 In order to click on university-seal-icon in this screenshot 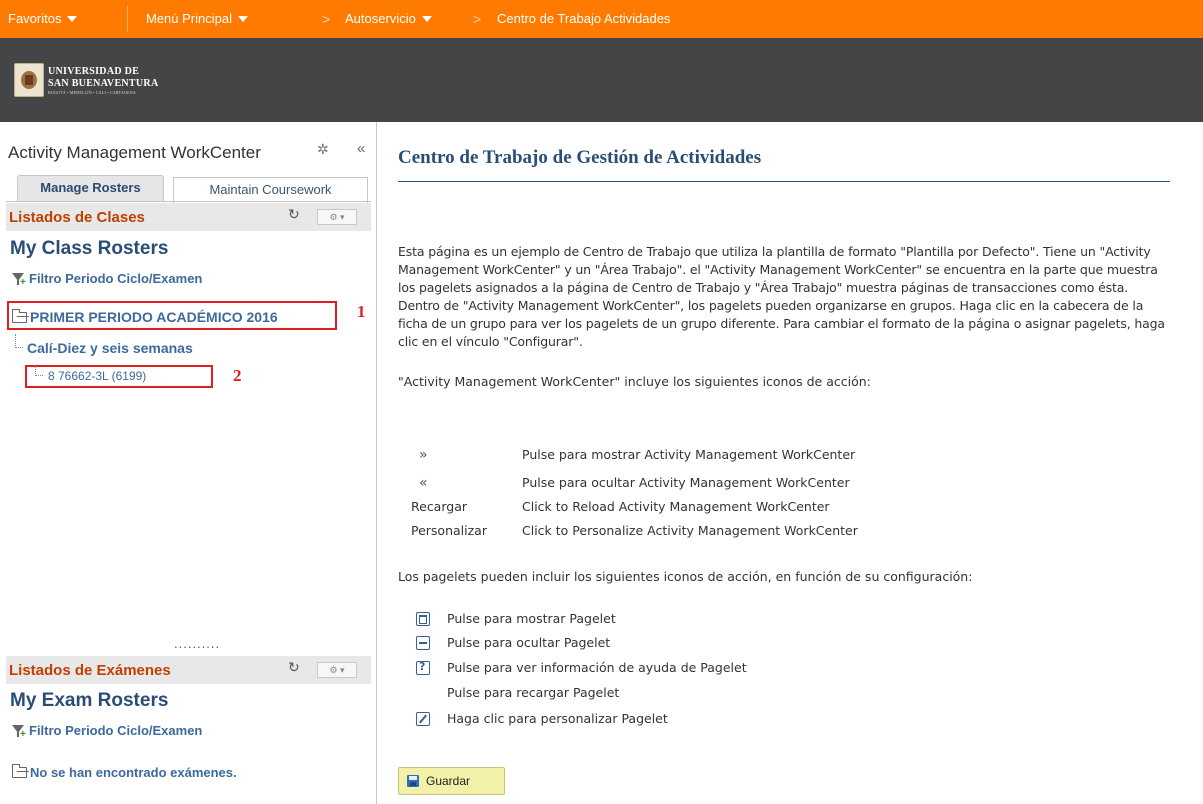, I will do `click(29, 80)`.